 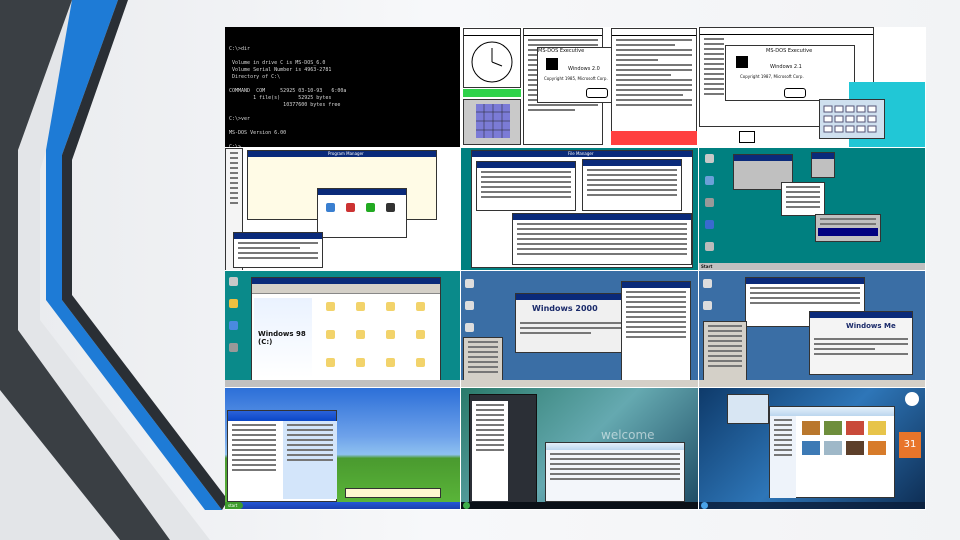 What do you see at coordinates (330, 207) in the screenshot?
I see `file-manager-icon` at bounding box center [330, 207].